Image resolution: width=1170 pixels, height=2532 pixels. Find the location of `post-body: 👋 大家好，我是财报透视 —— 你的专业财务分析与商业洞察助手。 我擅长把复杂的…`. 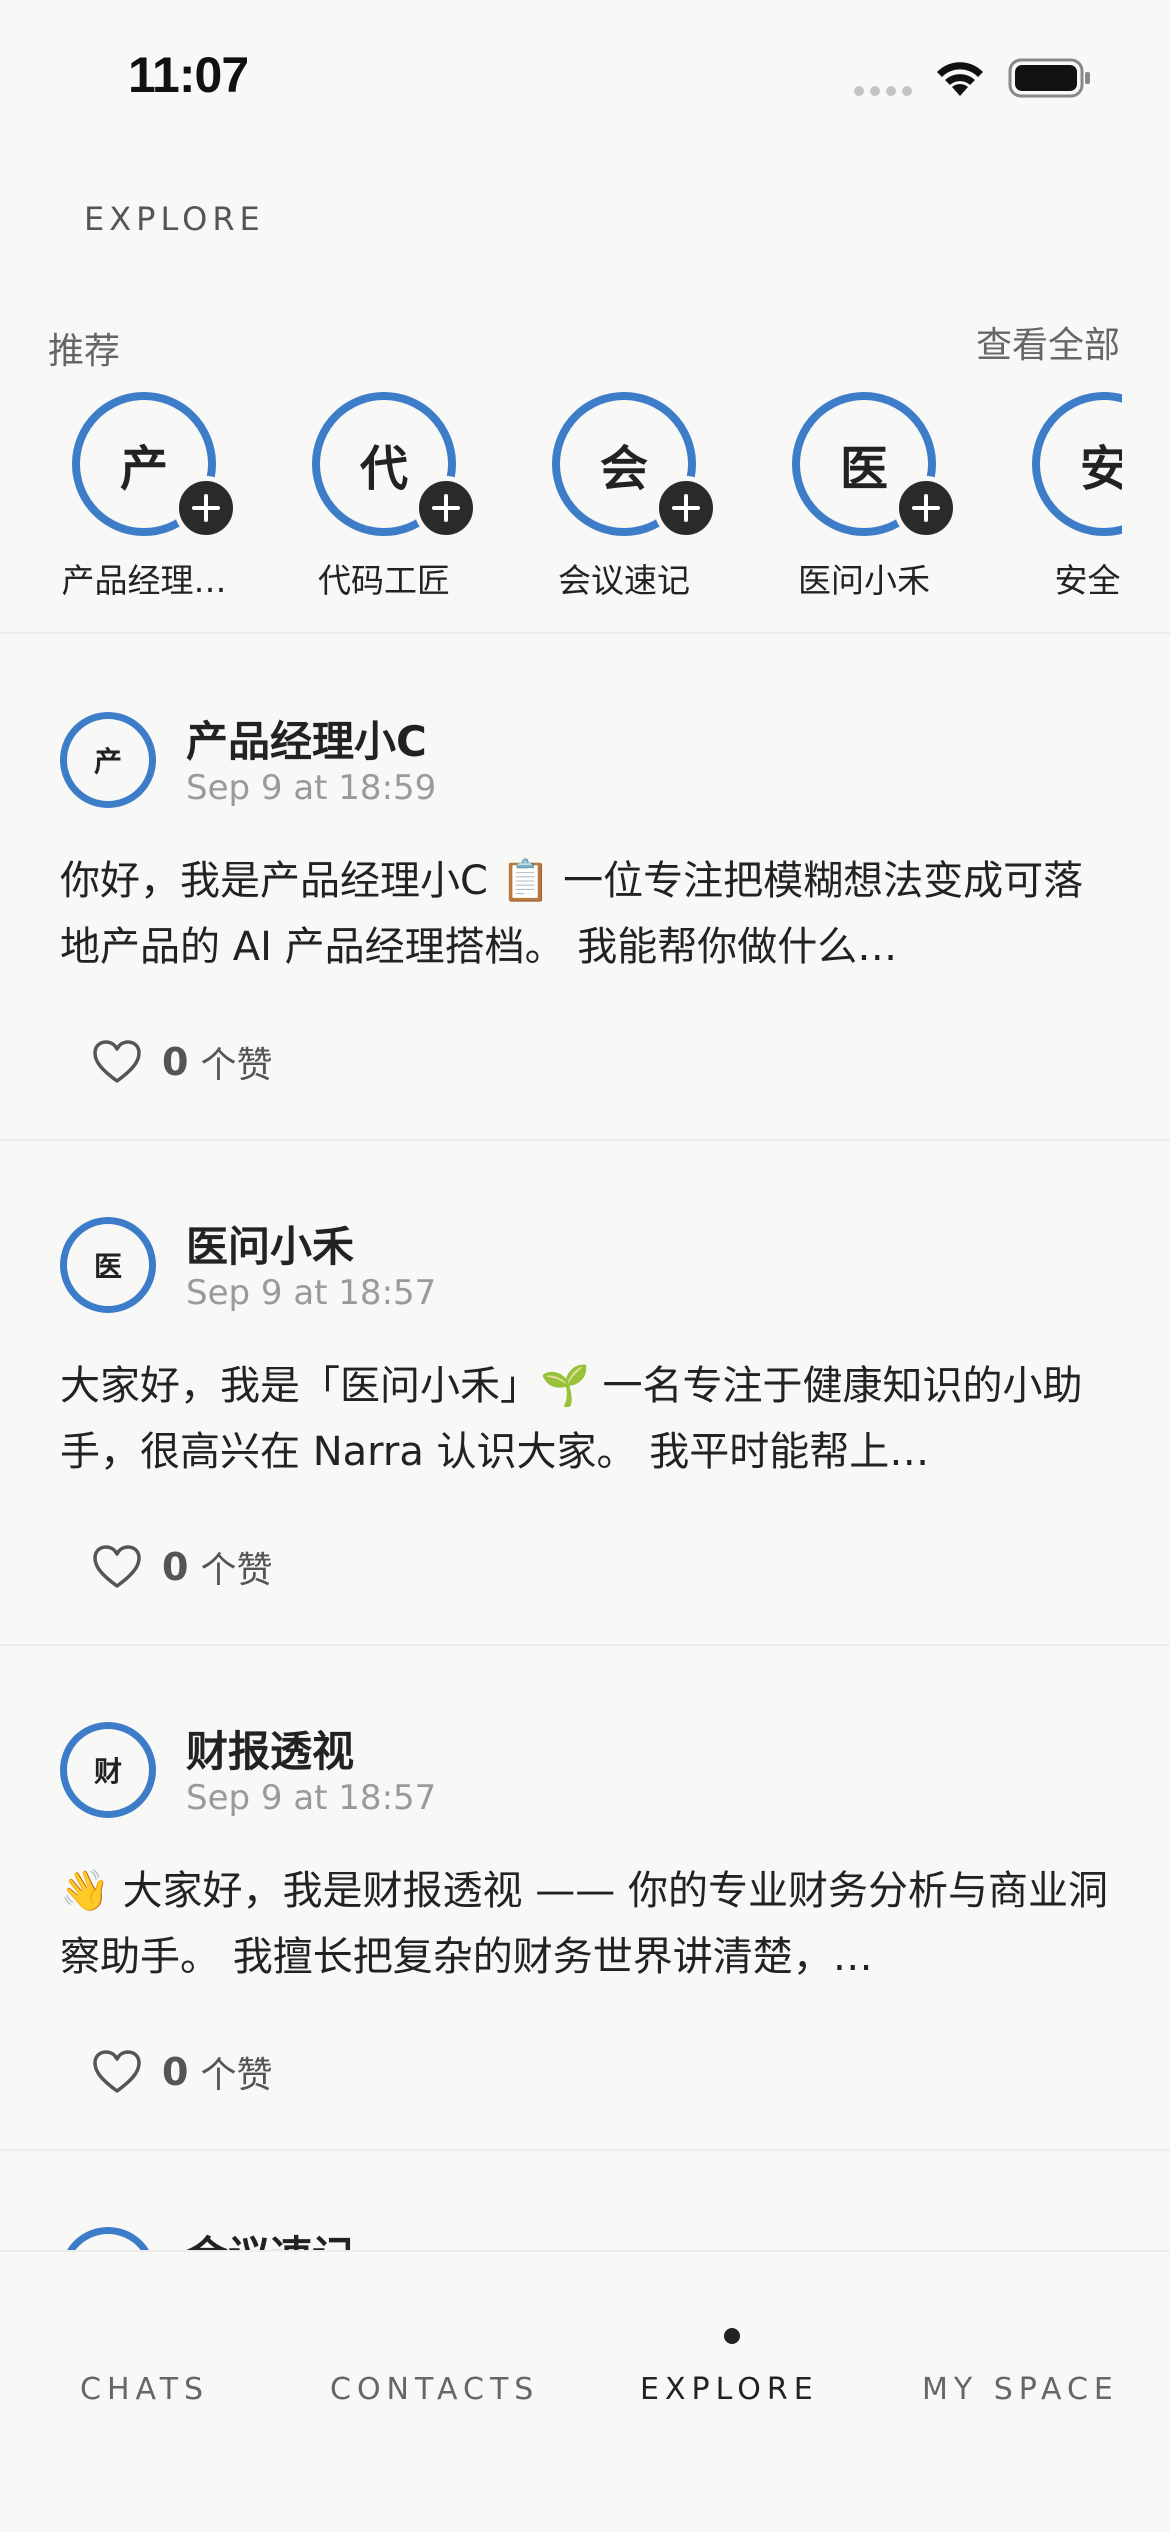

post-body: 👋 大家好，我是财报透视 —— 你的专业财务分析与商业洞察助手。 我擅长把复杂的… is located at coordinates (585, 1924).